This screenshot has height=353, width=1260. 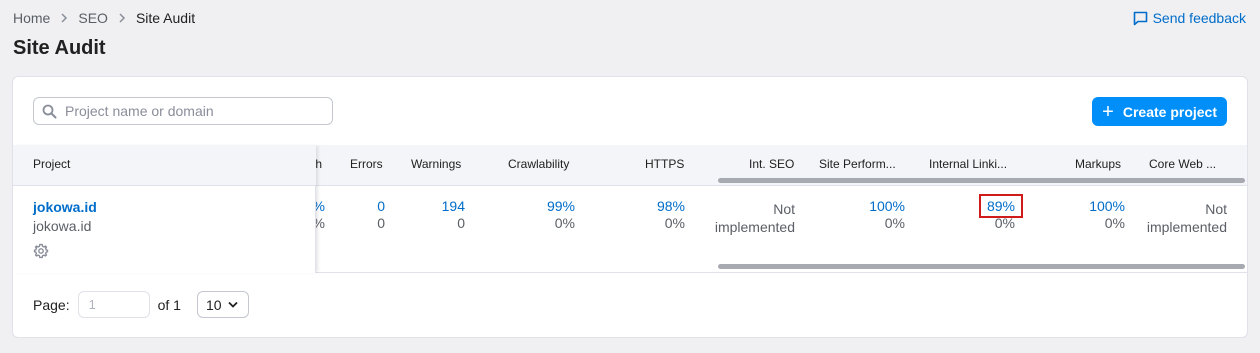 I want to click on https-delta: 0%, so click(x=674, y=223).